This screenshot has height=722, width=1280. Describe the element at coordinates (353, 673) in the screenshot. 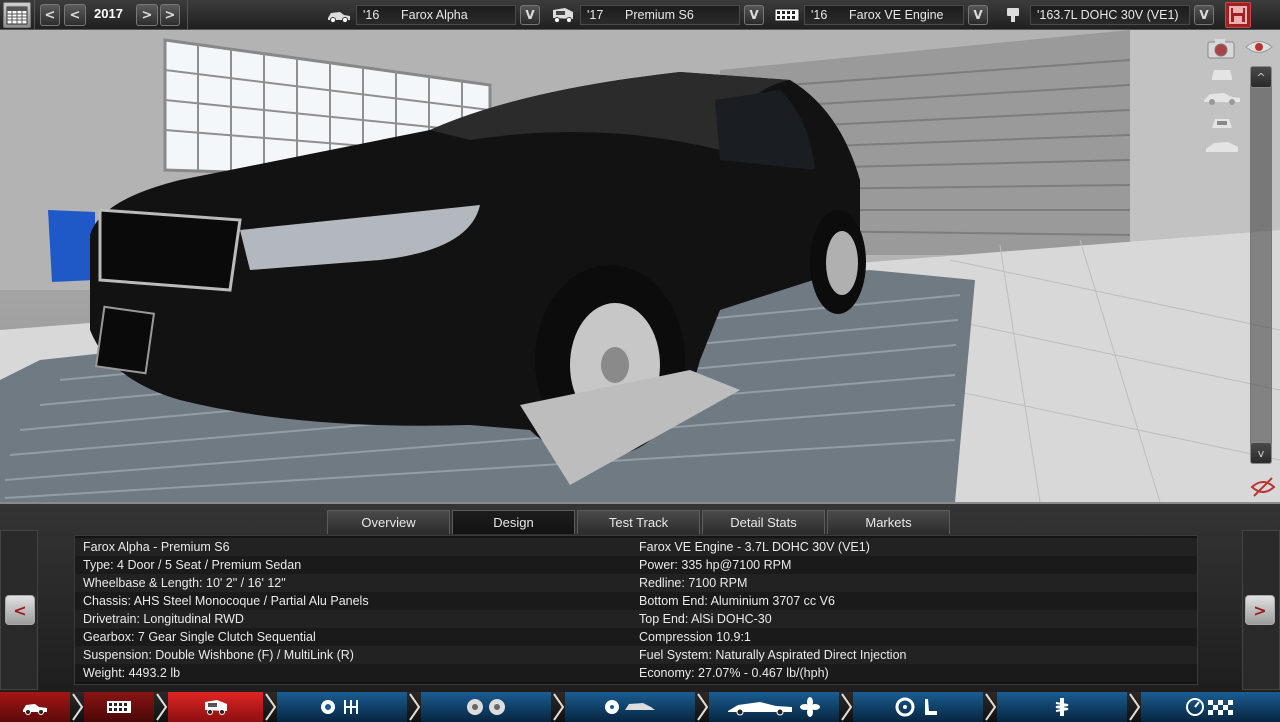

I see `car-stat-weight: Weight: 4493.2 lb` at that location.